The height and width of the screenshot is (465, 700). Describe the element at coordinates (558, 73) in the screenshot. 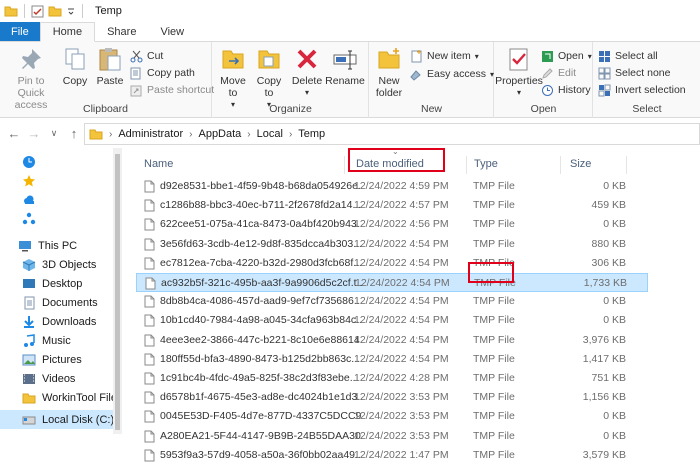

I see `edit-button: Edit` at that location.